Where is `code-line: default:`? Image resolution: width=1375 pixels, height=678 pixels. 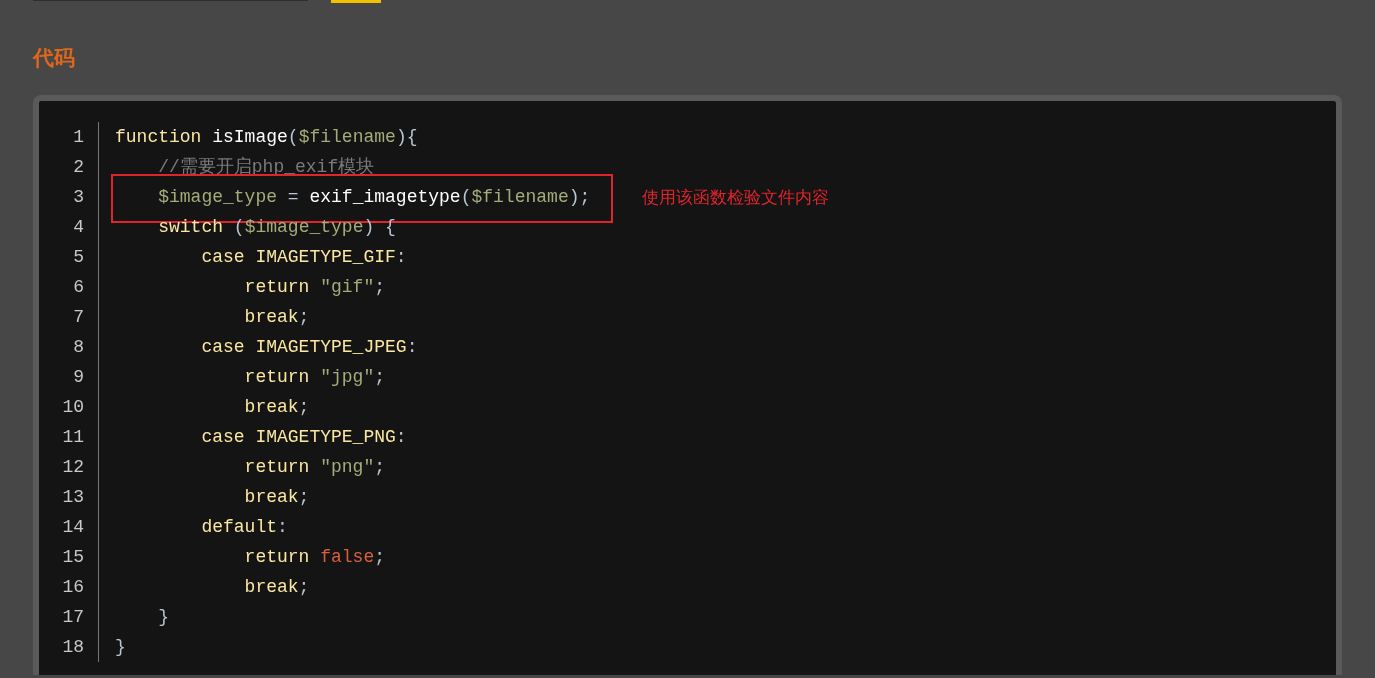
code-line: default: is located at coordinates (244, 527).